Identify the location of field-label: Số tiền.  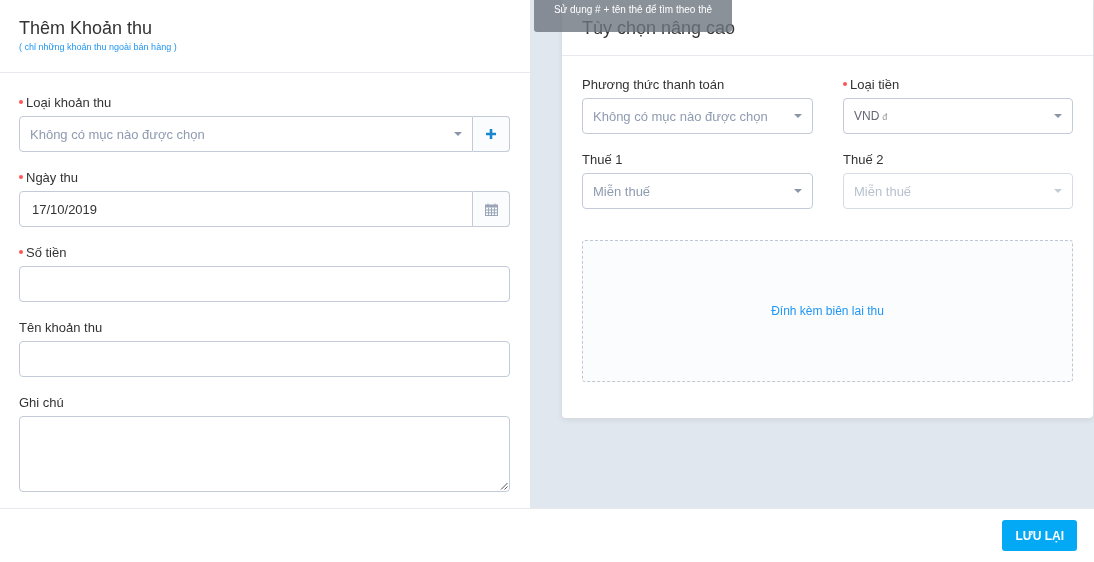
(46, 252).